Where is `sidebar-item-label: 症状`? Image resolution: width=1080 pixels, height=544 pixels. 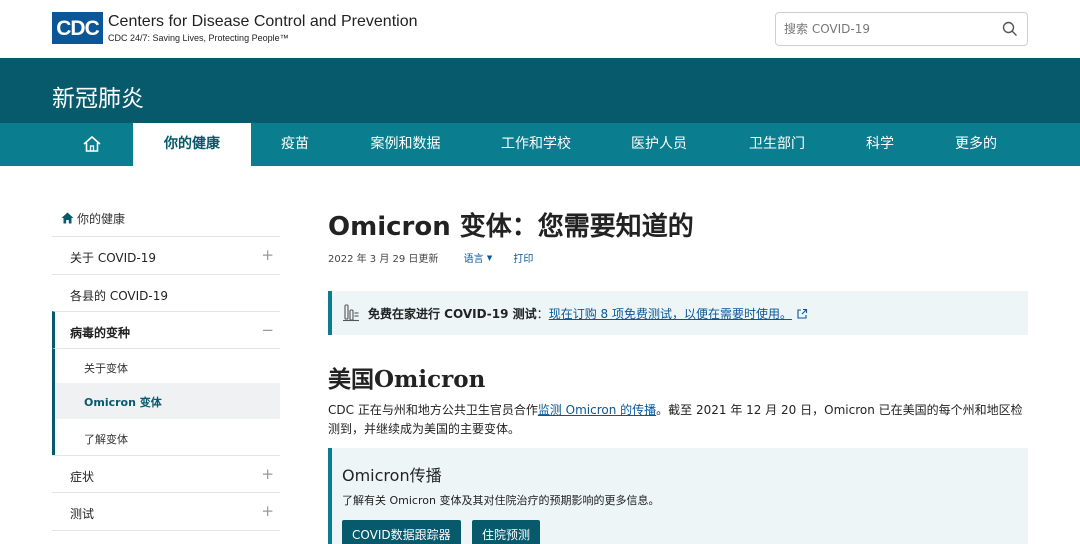 sidebar-item-label: 症状 is located at coordinates (82, 477).